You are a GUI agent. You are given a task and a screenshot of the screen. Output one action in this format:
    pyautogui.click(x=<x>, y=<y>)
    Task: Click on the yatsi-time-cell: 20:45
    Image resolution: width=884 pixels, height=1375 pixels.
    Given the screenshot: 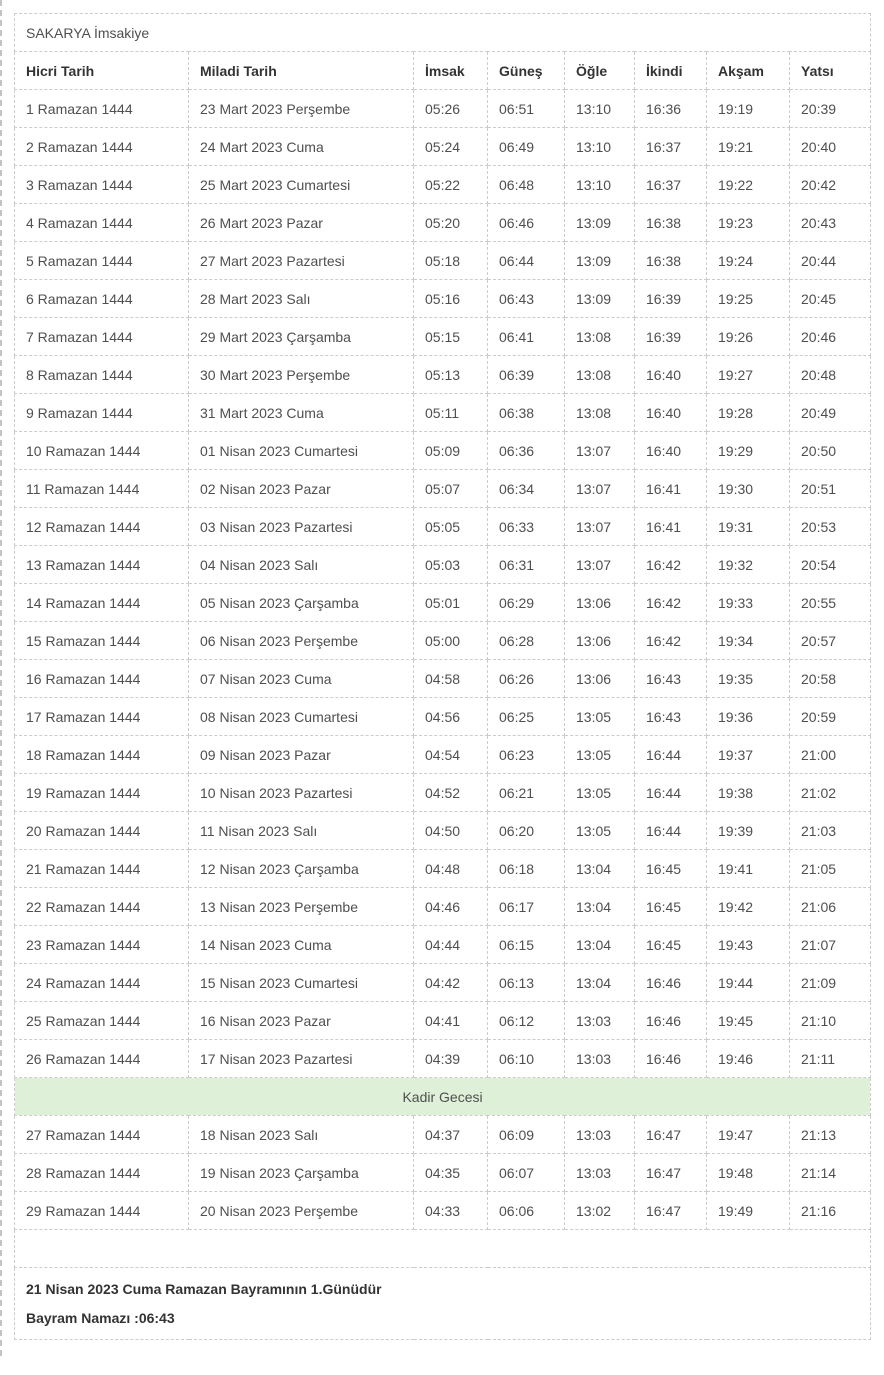 What is the action you would take?
    pyautogui.click(x=830, y=298)
    